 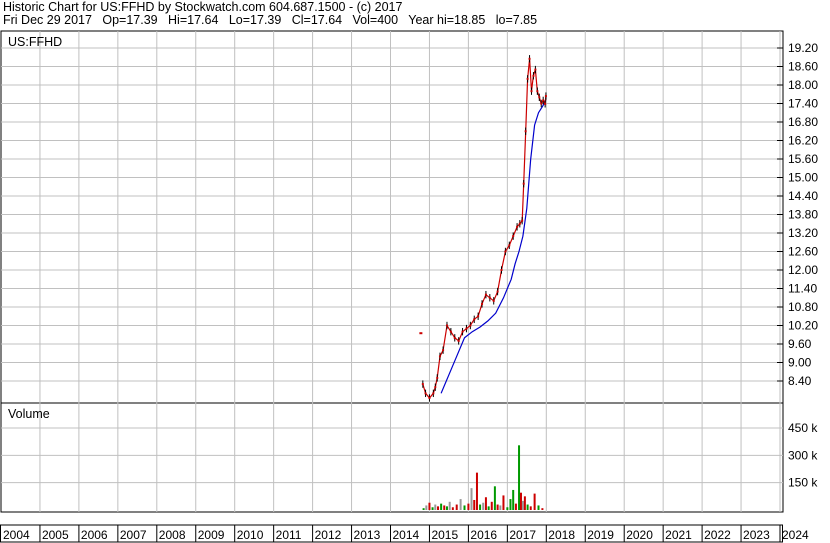 I want to click on x-tick-label: 2024, so click(x=795, y=535).